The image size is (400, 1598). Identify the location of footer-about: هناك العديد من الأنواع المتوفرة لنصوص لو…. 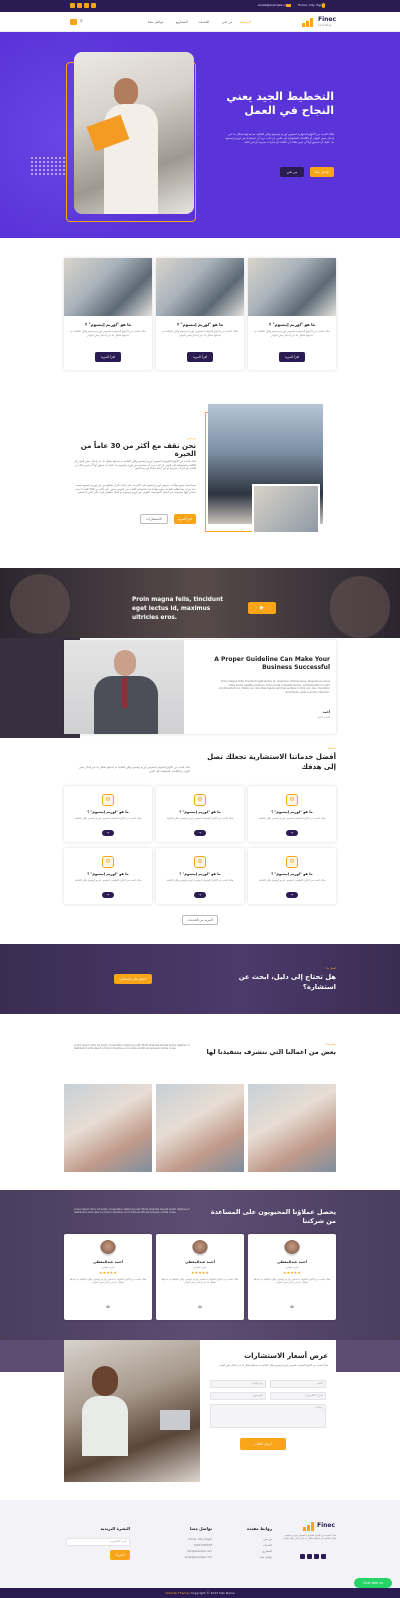
(309, 1537).